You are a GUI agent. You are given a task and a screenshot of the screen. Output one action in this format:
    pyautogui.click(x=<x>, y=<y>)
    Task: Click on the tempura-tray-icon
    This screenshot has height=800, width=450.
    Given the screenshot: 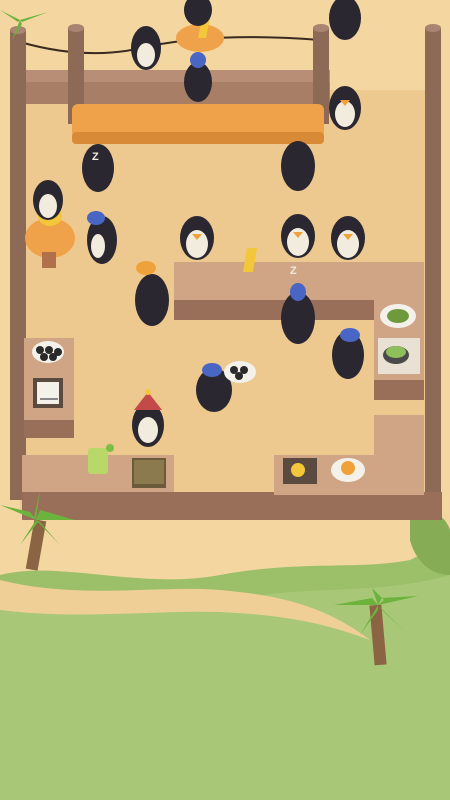 What is the action you would take?
    pyautogui.click(x=300, y=471)
    